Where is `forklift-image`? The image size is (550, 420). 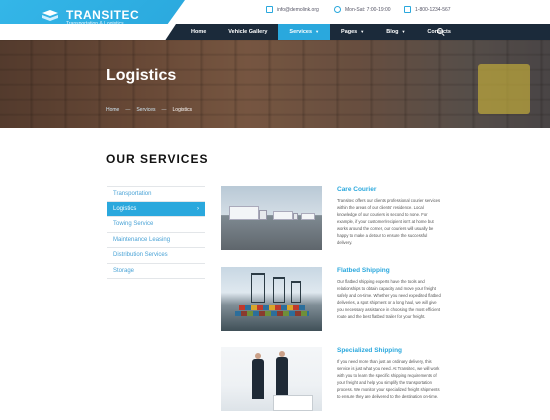 forklift-image is located at coordinates (504, 89).